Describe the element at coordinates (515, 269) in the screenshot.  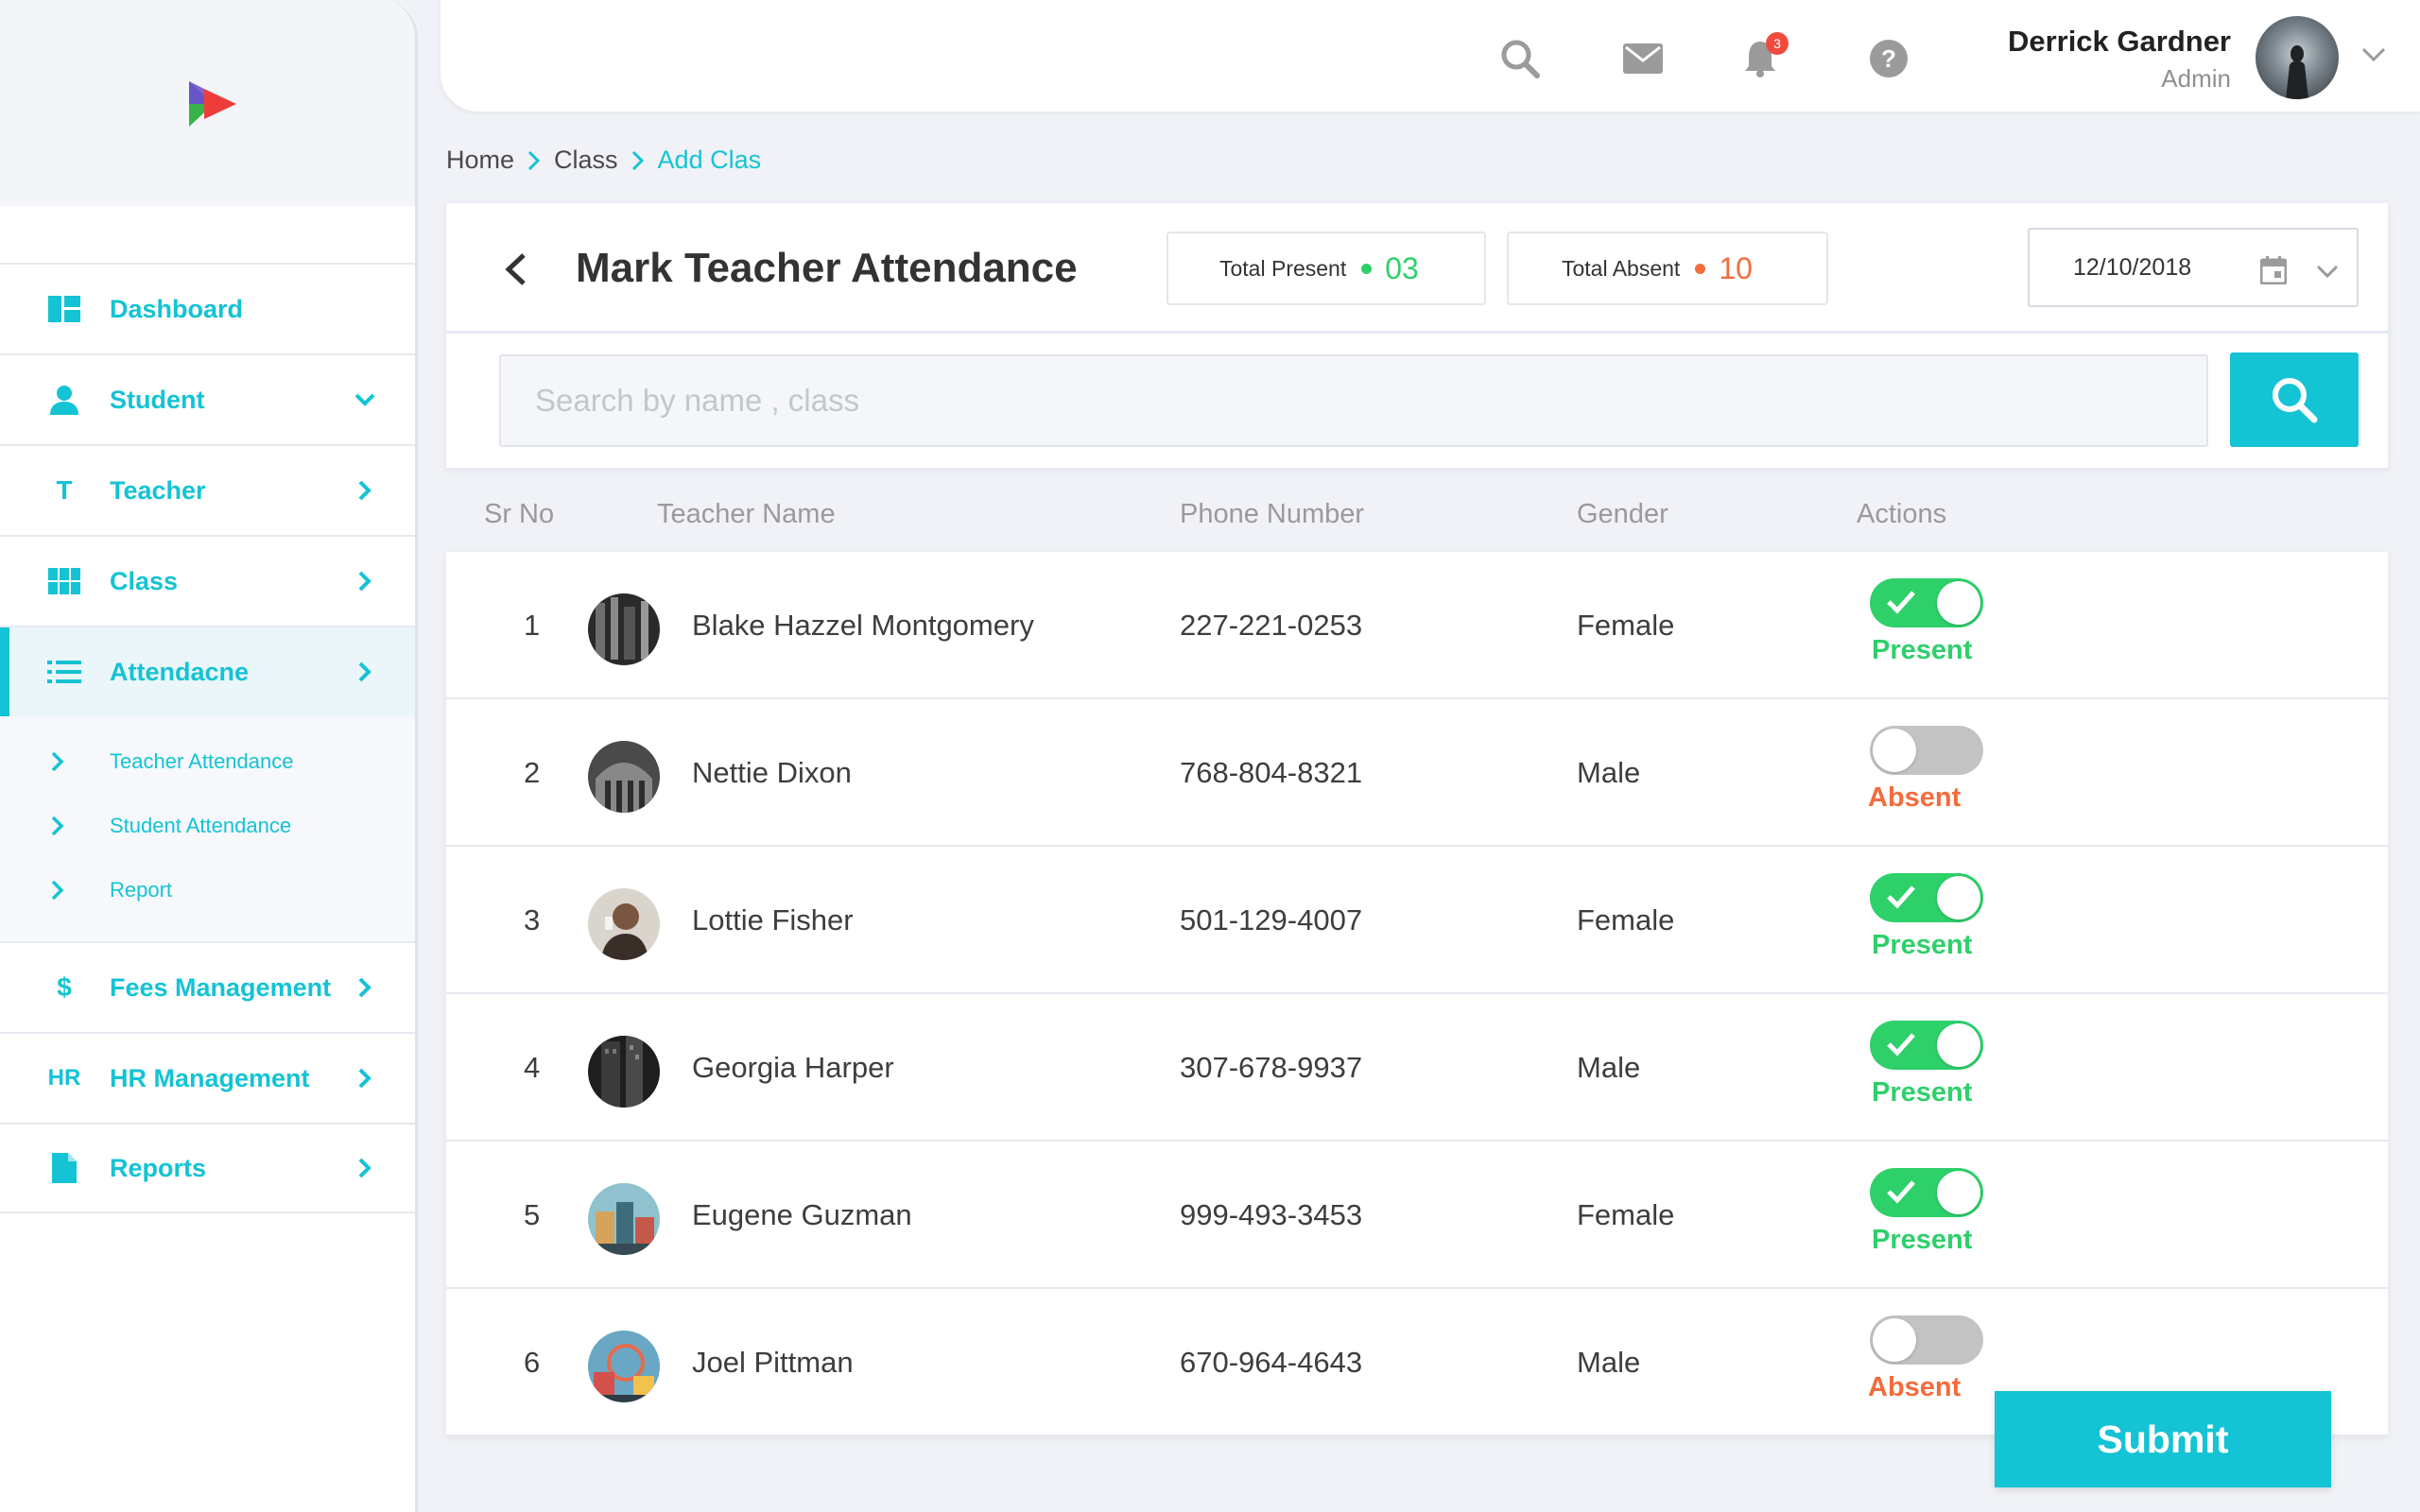
I see `back-arrow-icon` at that location.